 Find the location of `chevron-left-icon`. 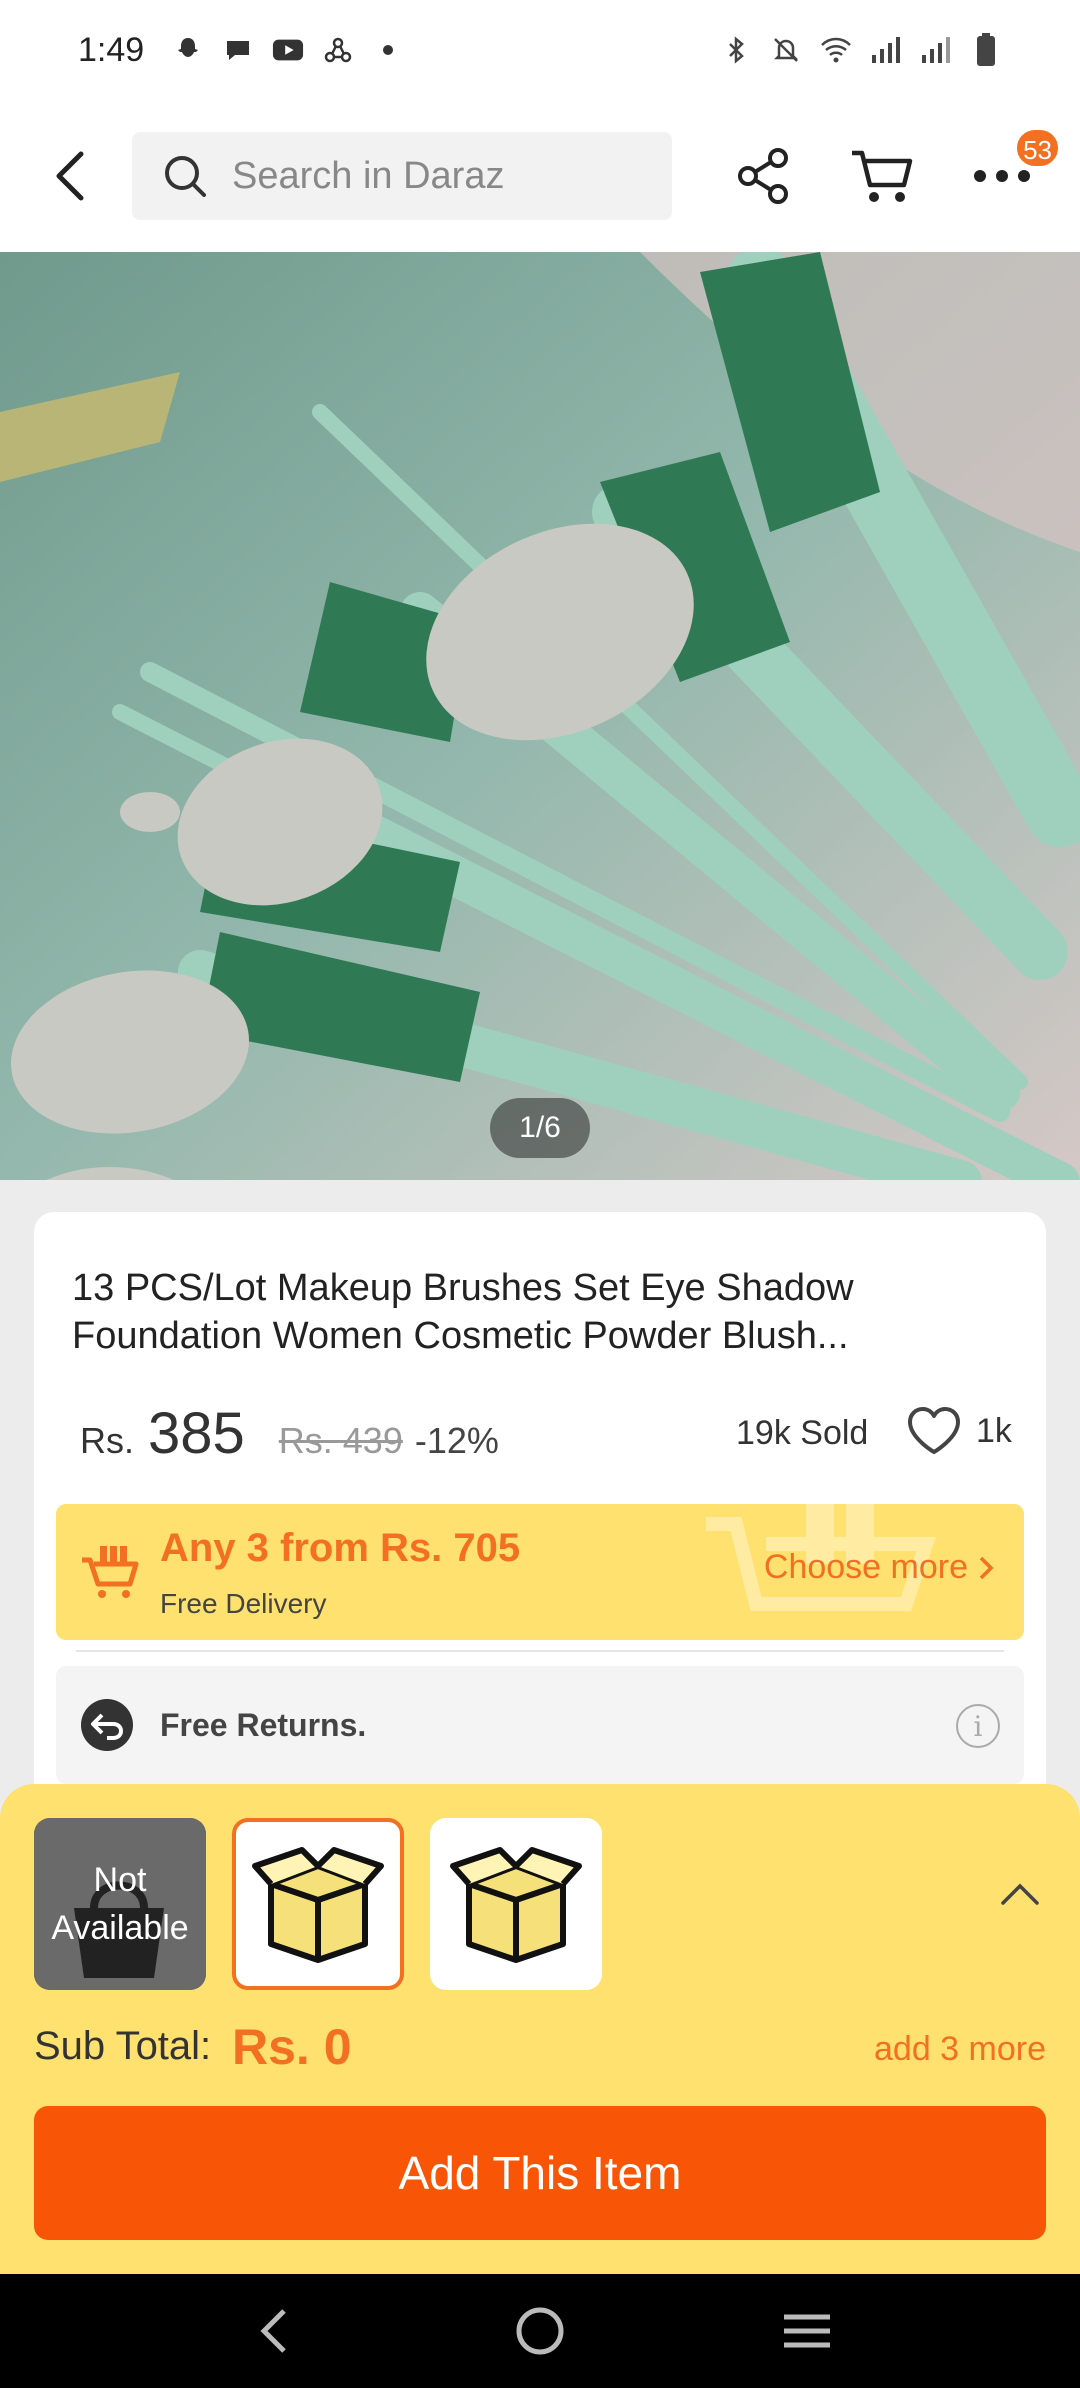

chevron-left-icon is located at coordinates (70, 176).